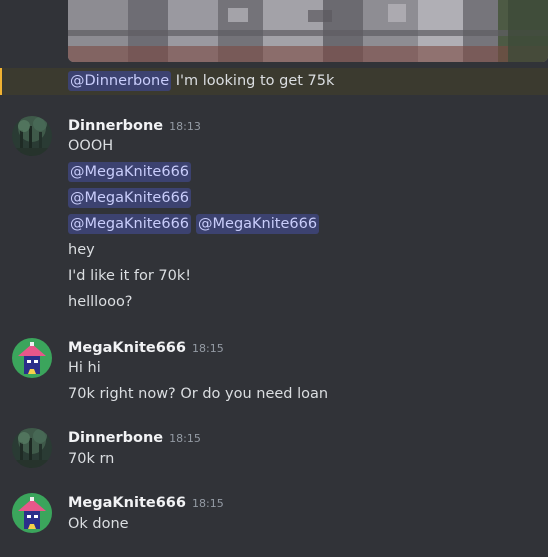 This screenshot has width=548, height=557. I want to click on message-header: Dinnerbone 18:15, so click(134, 438).